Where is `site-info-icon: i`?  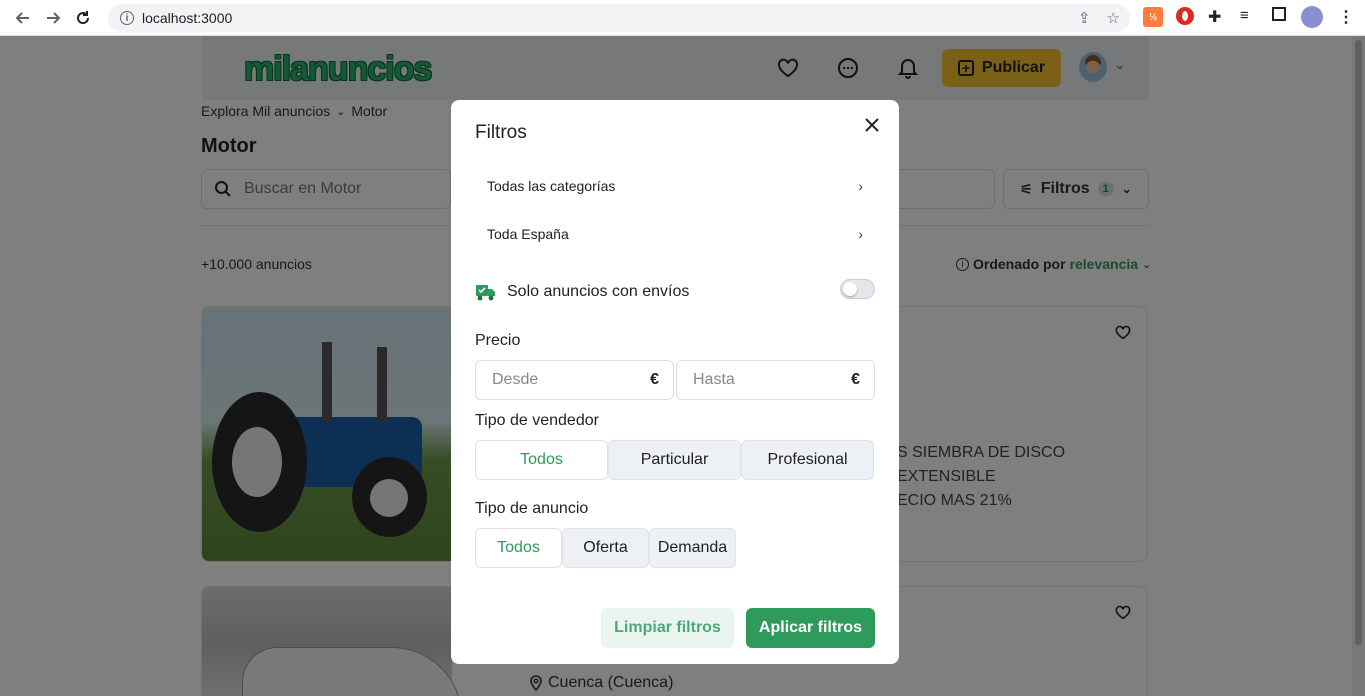 site-info-icon: i is located at coordinates (127, 18).